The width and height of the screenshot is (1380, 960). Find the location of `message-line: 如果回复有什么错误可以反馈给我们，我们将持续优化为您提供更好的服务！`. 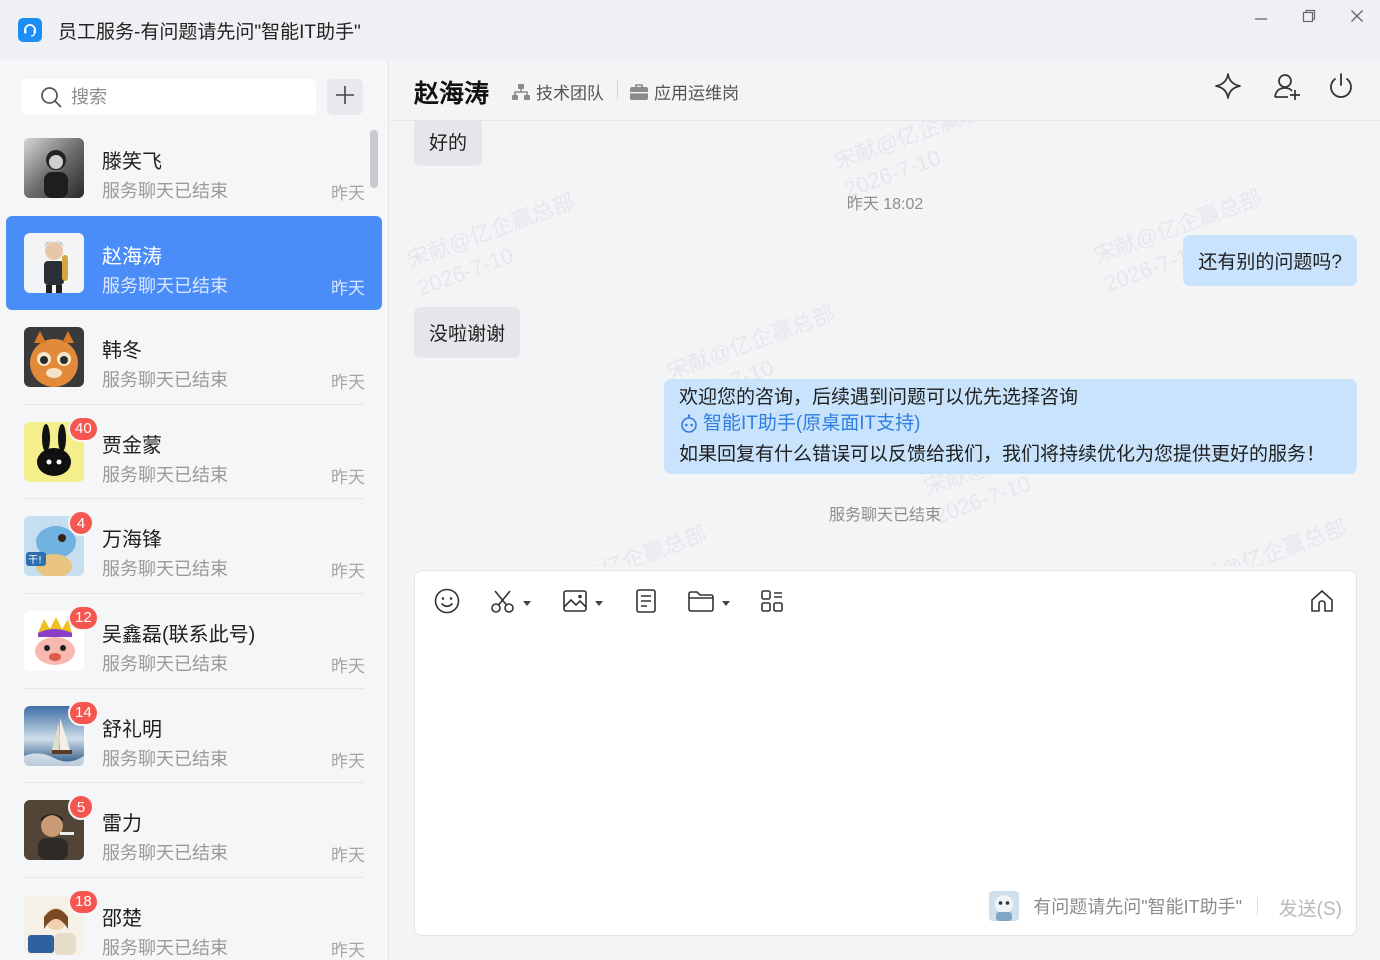

message-line: 如果回复有什么错误可以反馈给我们，我们将持续优化为您提供更好的服务！ is located at coordinates (1002, 454).